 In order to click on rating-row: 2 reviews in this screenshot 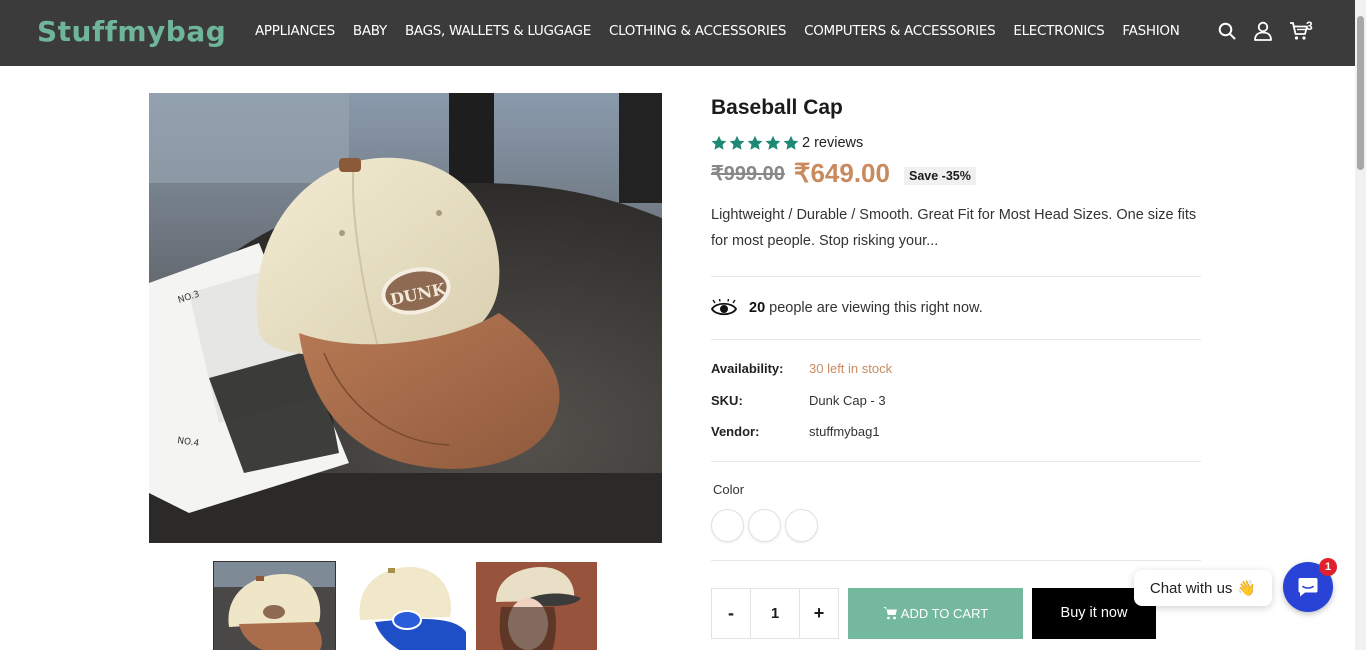, I will do `click(956, 143)`.